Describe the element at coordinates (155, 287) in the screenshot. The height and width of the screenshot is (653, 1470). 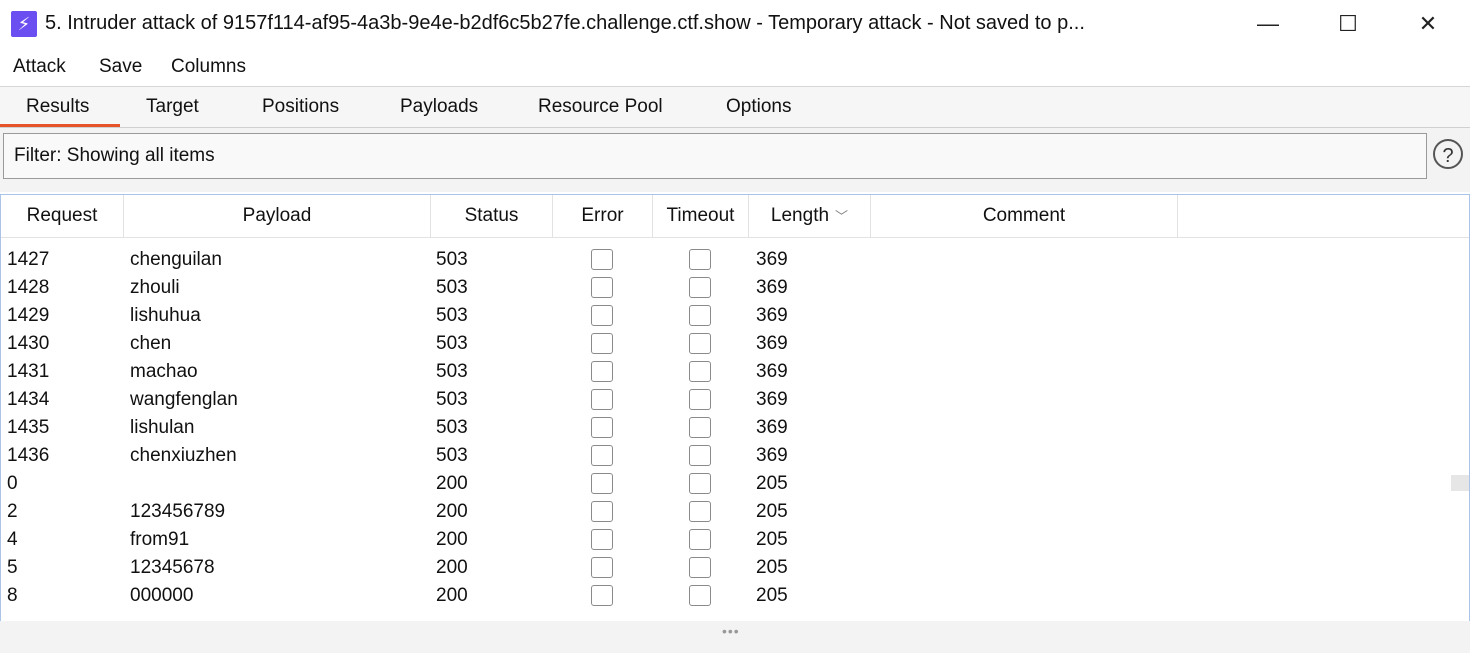
I see `cell-payload: zhouli` at that location.